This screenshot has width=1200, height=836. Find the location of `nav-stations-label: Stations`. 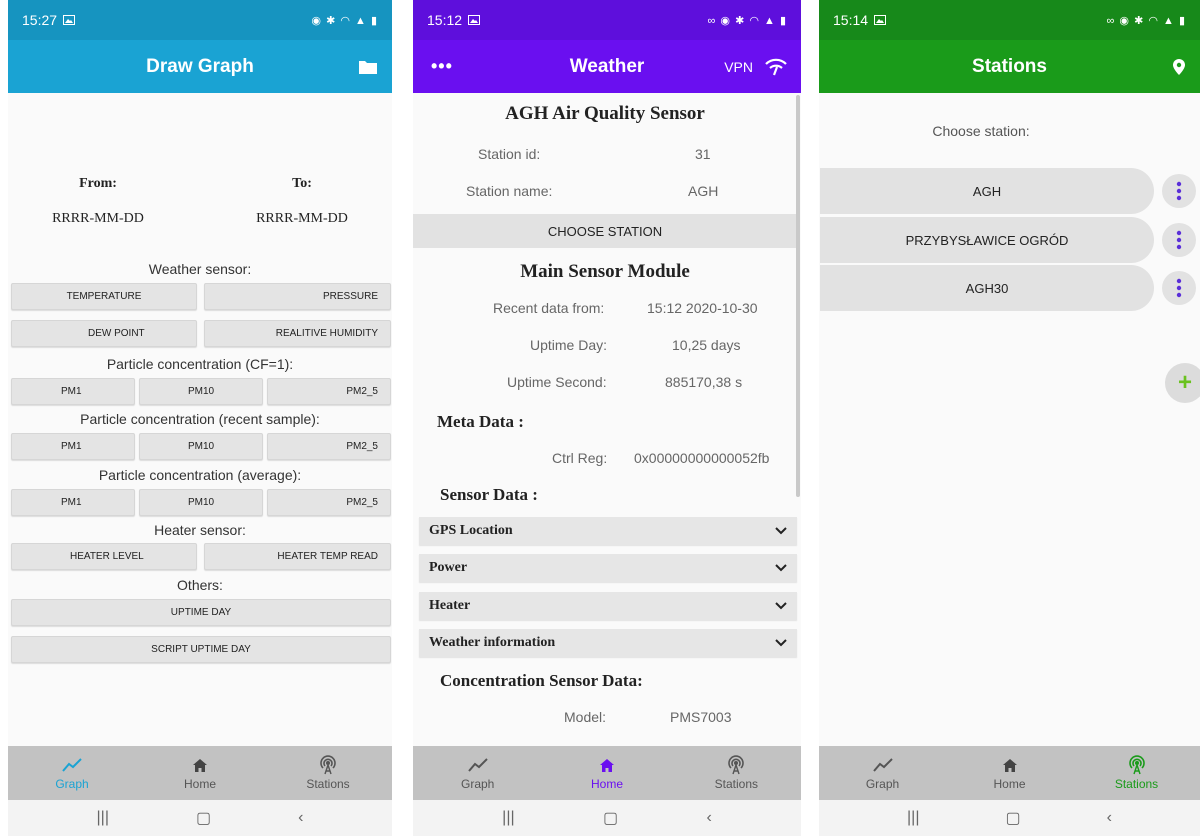

nav-stations-label: Stations is located at coordinates (736, 784).